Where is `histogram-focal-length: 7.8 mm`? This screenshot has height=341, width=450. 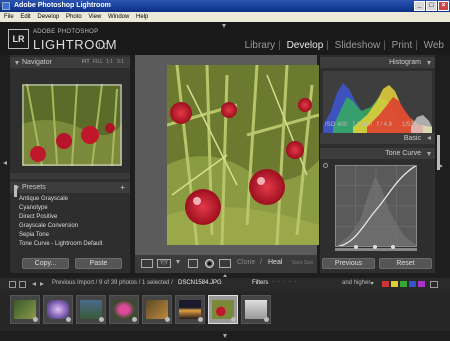 histogram-focal-length: 7.8 mm is located at coordinates (362, 125).